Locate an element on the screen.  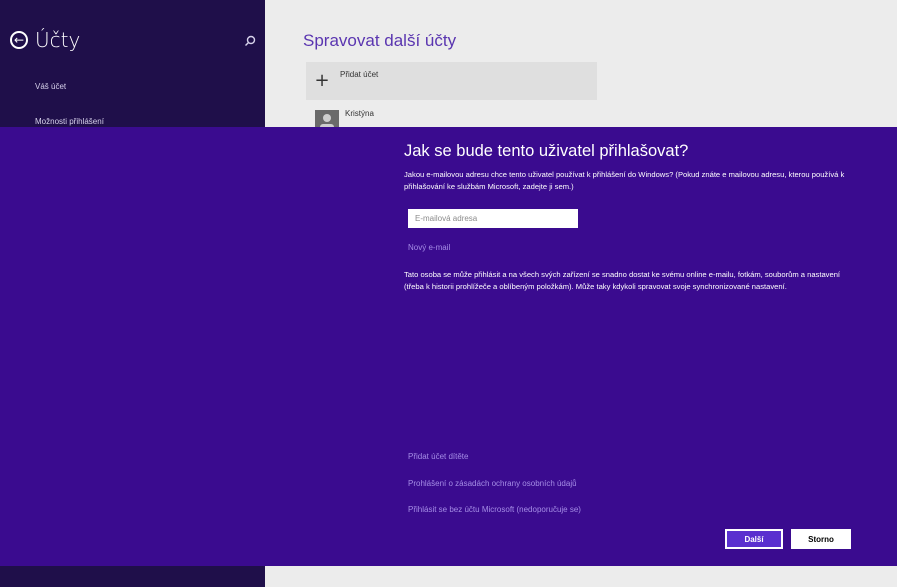
dialog-heading: Jak se bude tento uživatel přihlašovat? is located at coordinates (546, 151).